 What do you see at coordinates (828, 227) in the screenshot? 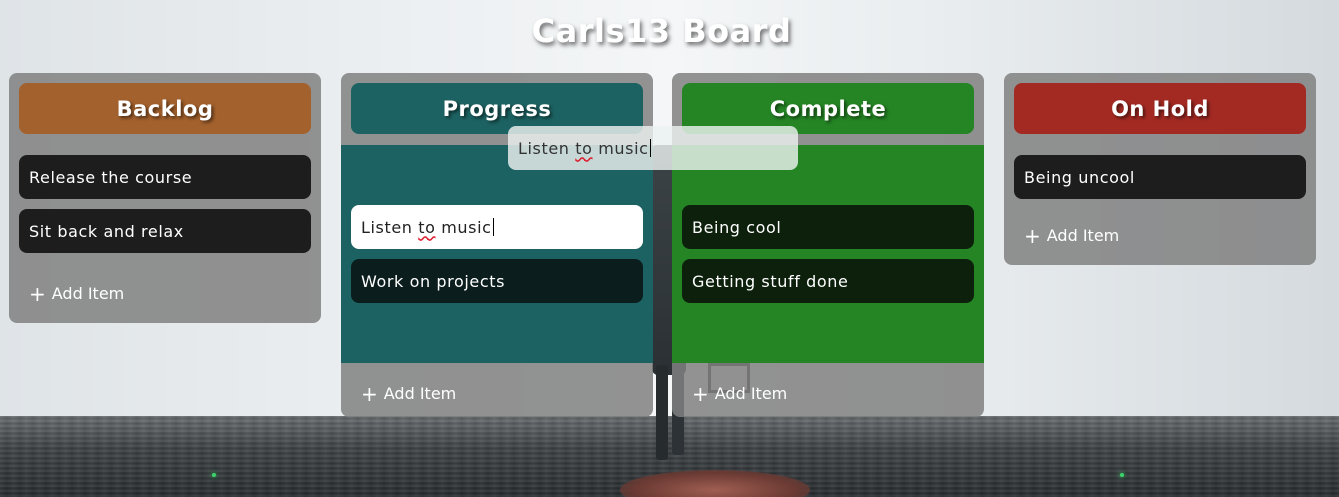
I see `list-item: Being cool` at bounding box center [828, 227].